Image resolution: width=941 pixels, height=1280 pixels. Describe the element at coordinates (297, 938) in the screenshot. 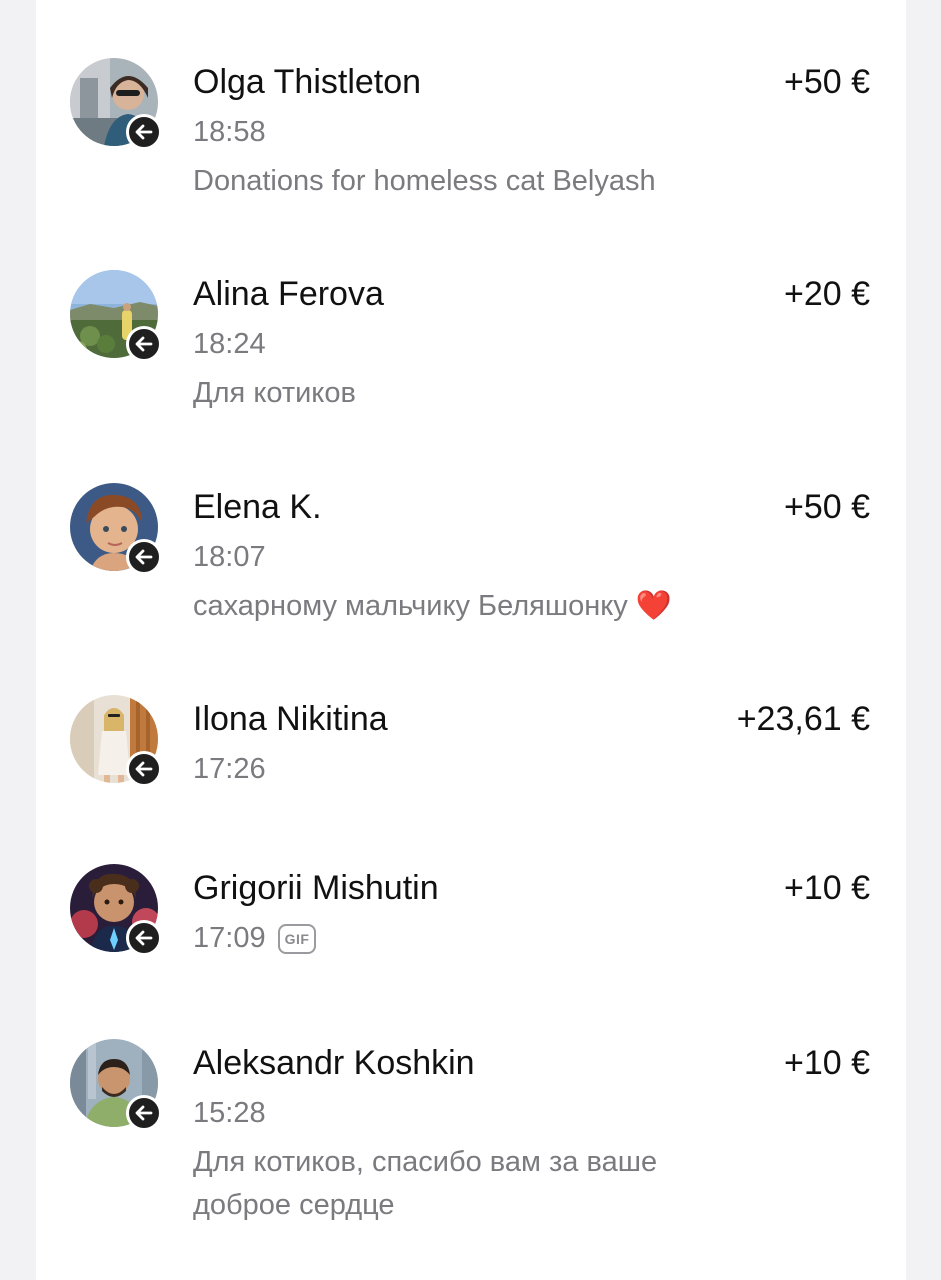

I see `gif-badge: GIF` at that location.